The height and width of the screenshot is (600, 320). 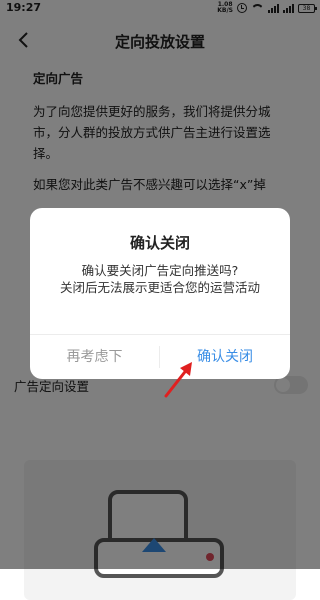 I want to click on reconsider-button: 再考虑下, so click(x=94, y=357).